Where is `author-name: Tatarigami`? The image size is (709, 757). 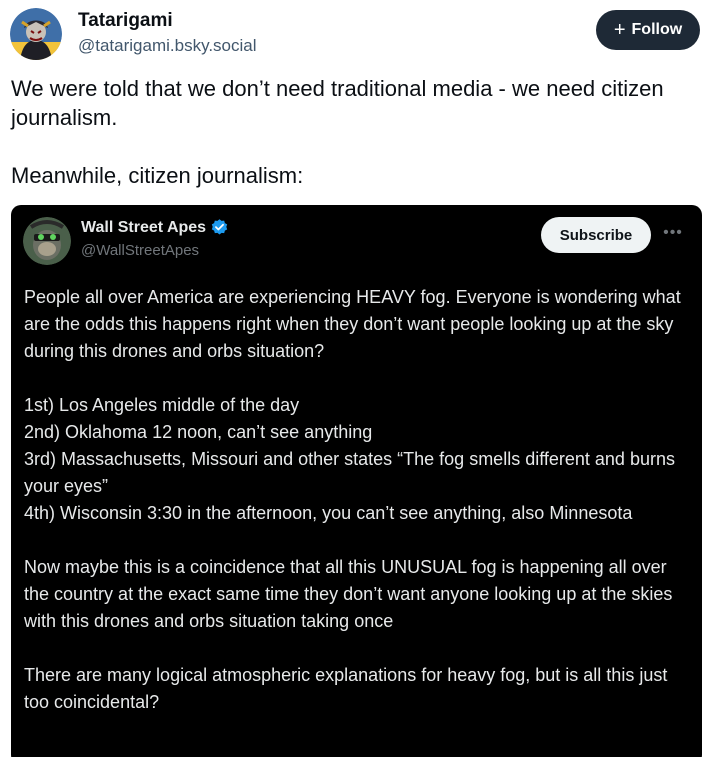
author-name: Tatarigami is located at coordinates (125, 21).